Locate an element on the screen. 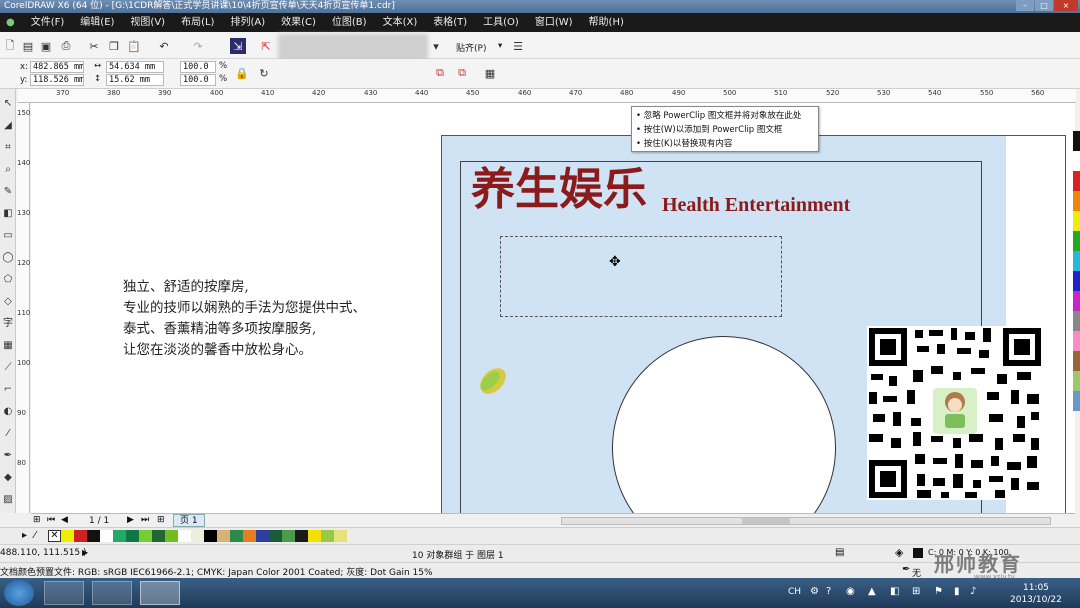  menu-layout: 布局(L) is located at coordinates (197, 22).